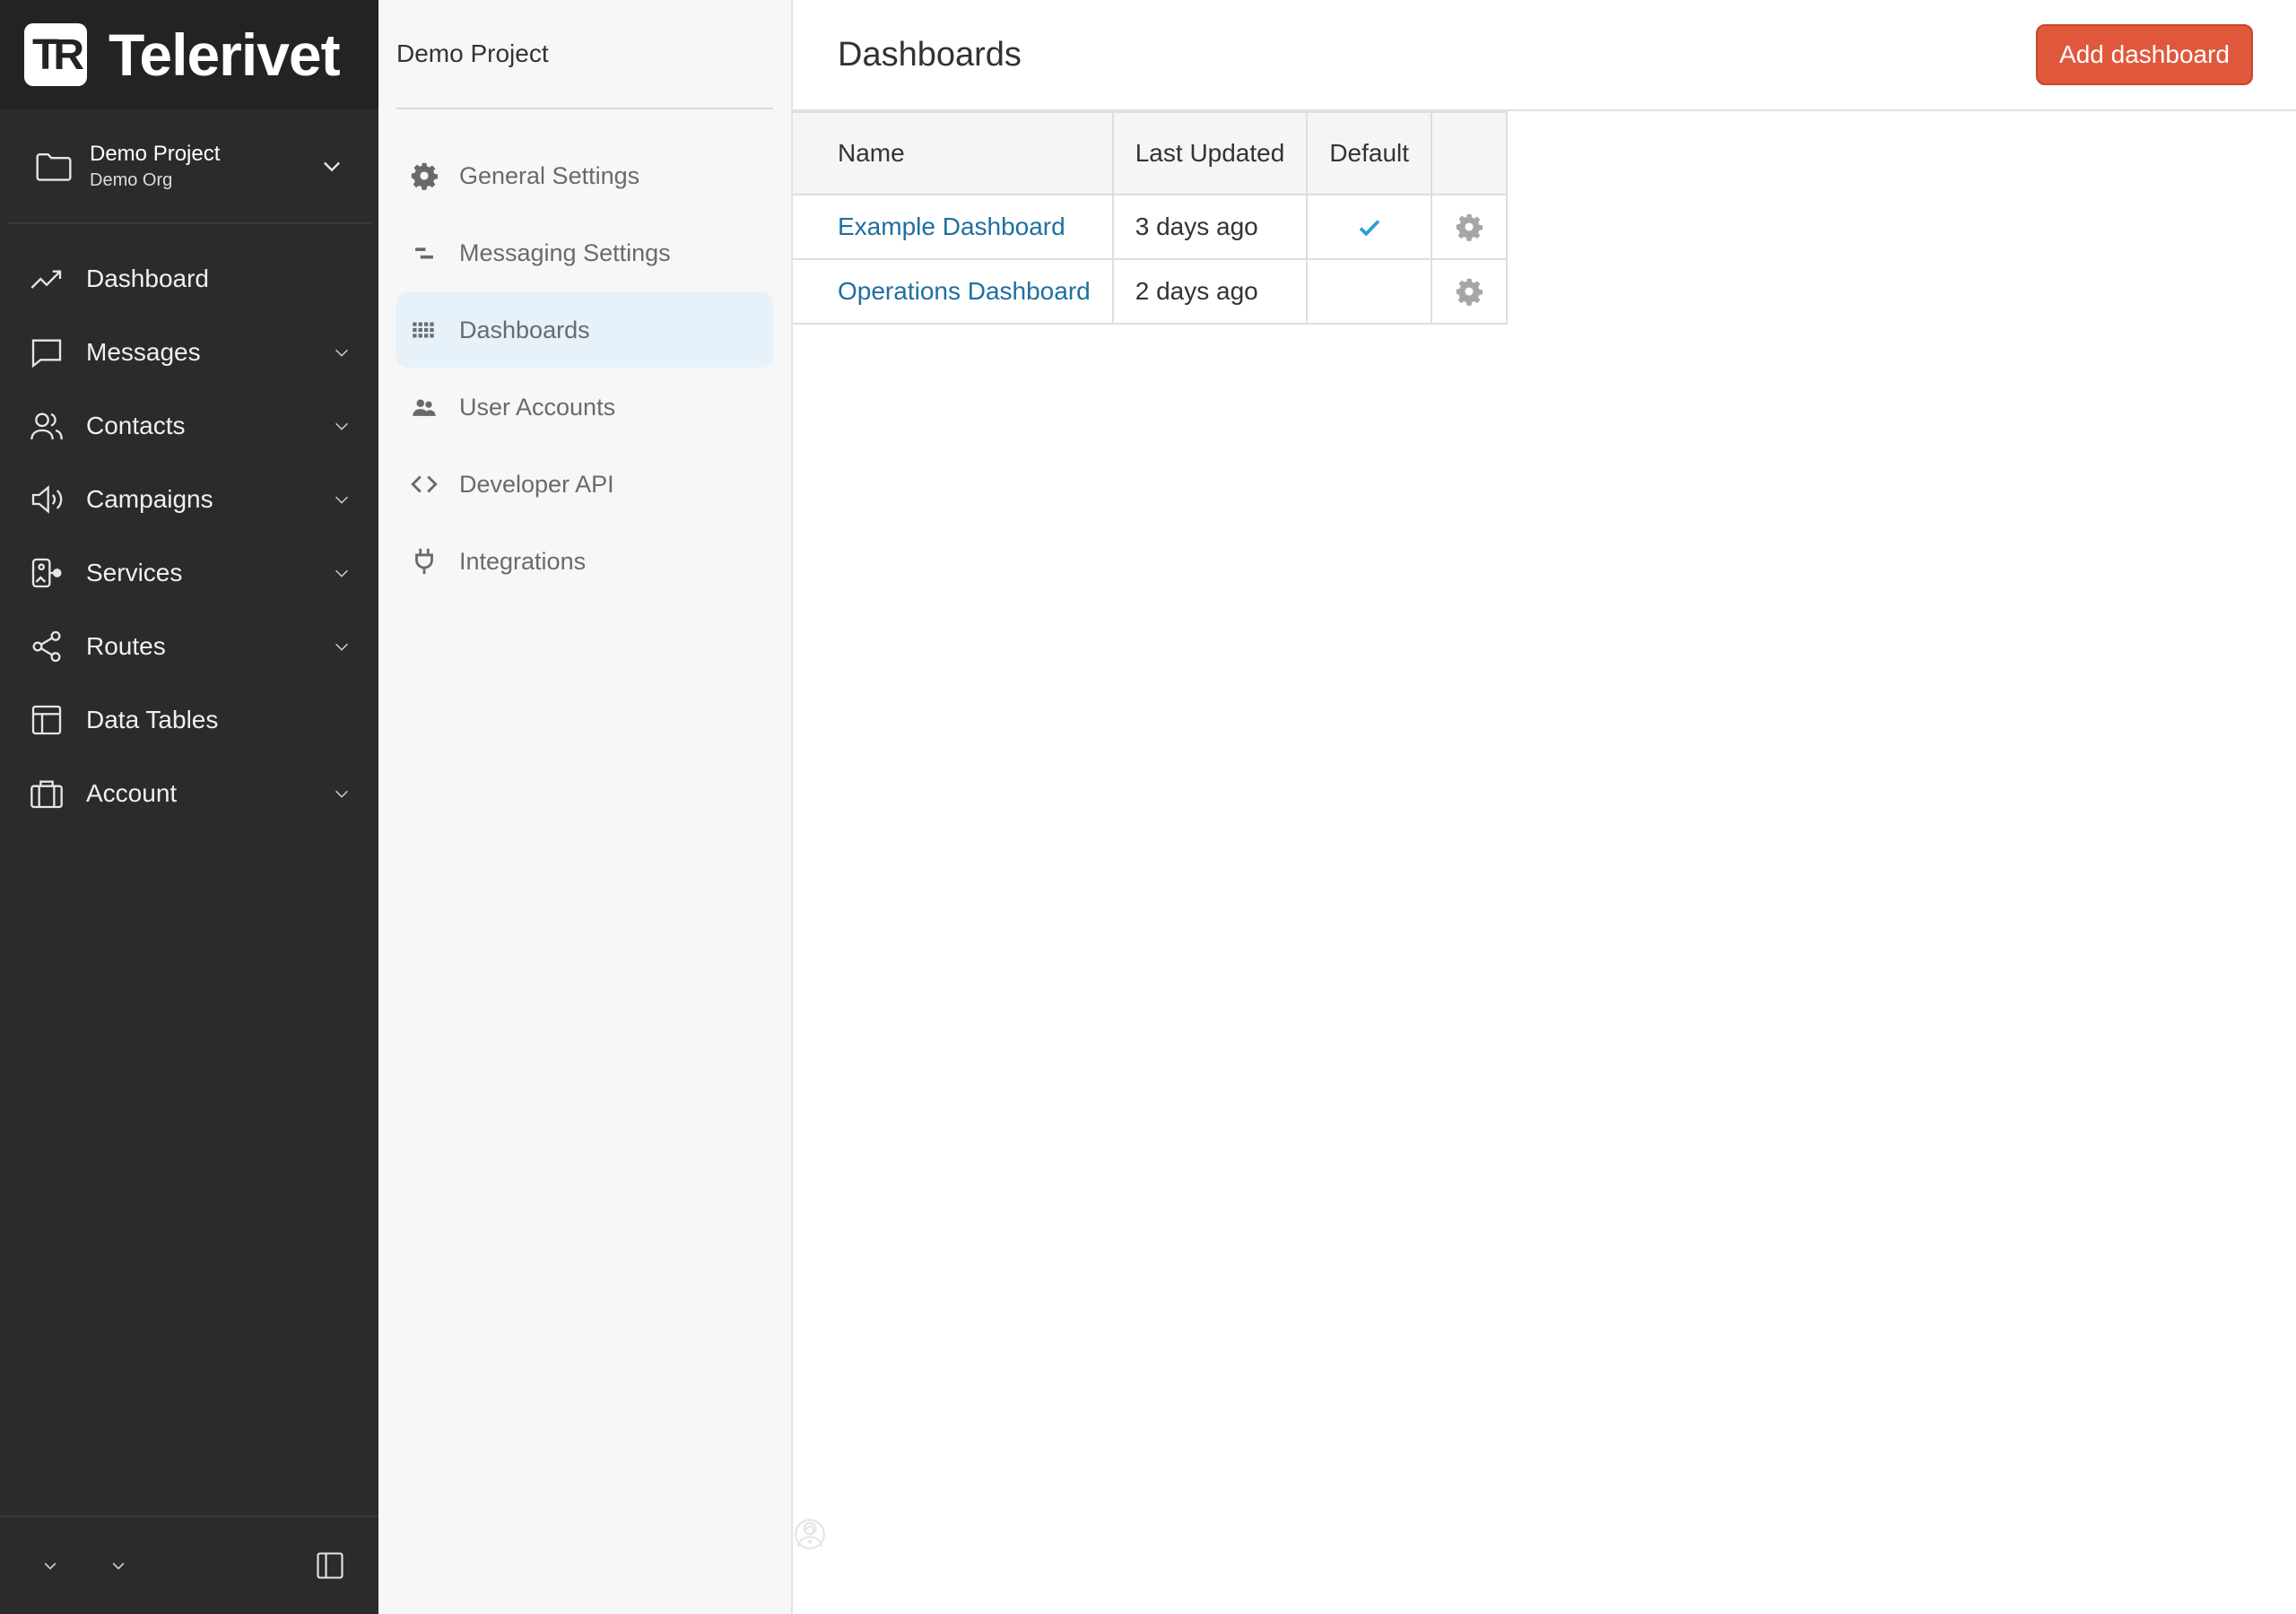 The image size is (2296, 1614). What do you see at coordinates (46, 573) in the screenshot?
I see `services-icon` at bounding box center [46, 573].